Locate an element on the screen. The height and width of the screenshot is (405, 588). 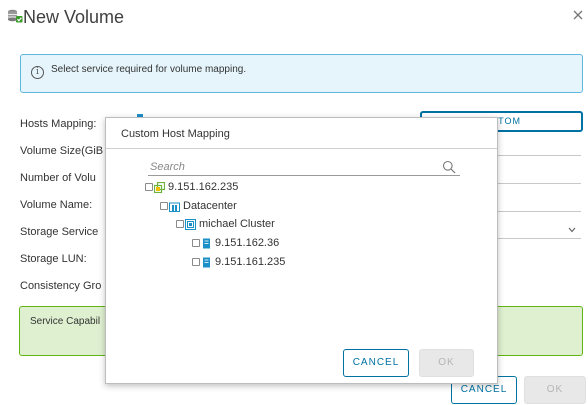
info-icon: i is located at coordinates (37, 72).